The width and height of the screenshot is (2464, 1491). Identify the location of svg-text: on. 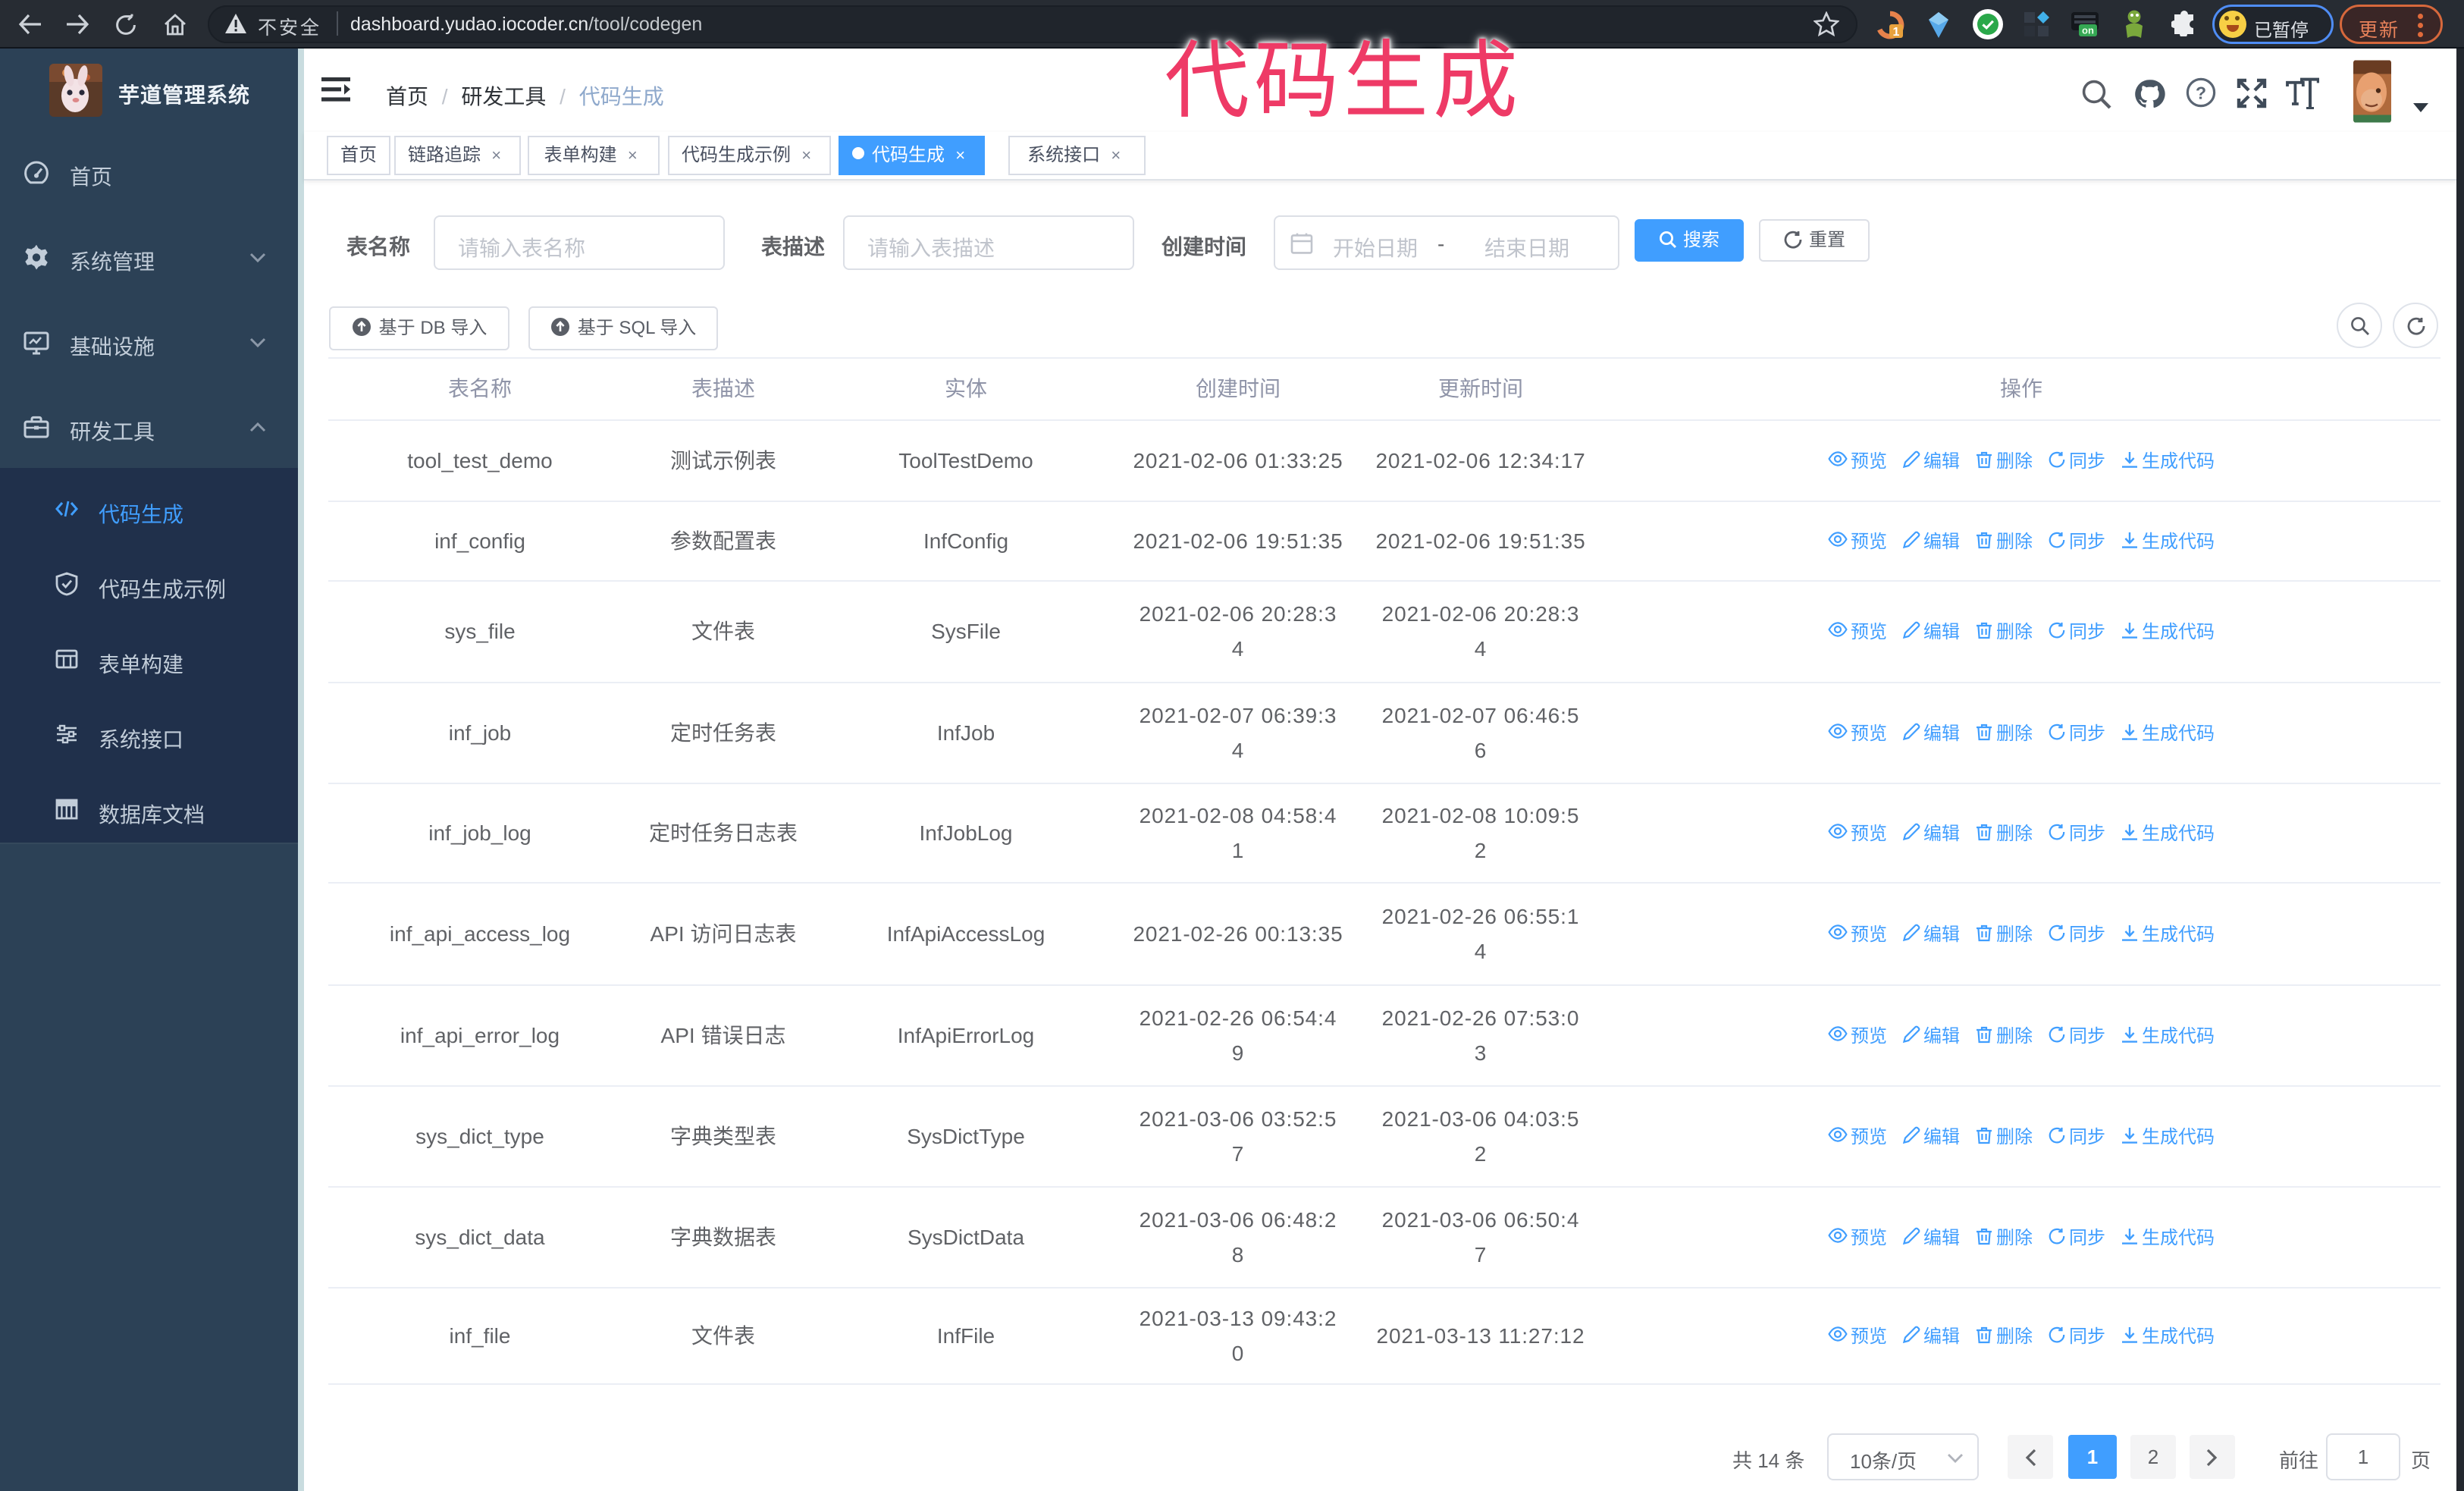
(2088, 30).